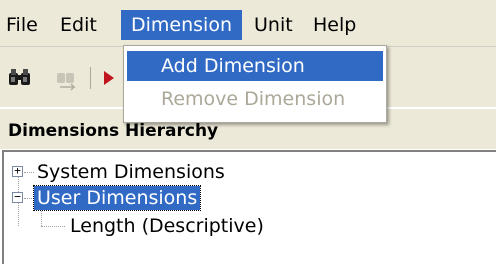  I want to click on tree-item-length: Length (Descriptive), so click(167, 226).